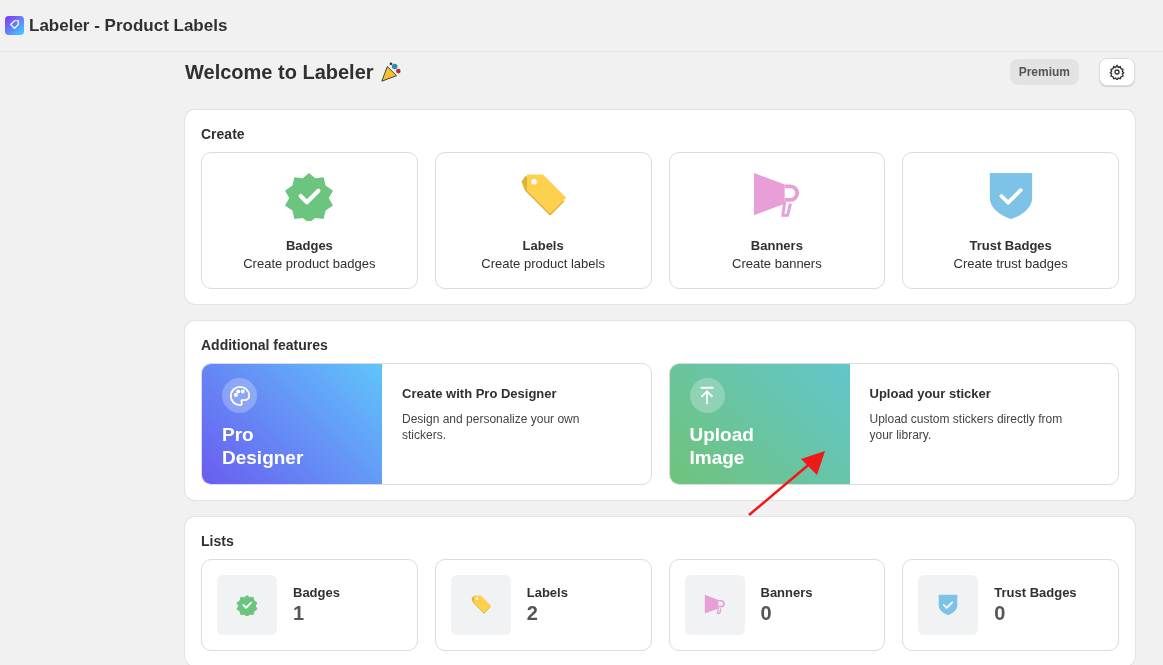 The image size is (1163, 665). Describe the element at coordinates (966, 427) in the screenshot. I see `feature-description: Upload custom stickers directly from your library.` at that location.